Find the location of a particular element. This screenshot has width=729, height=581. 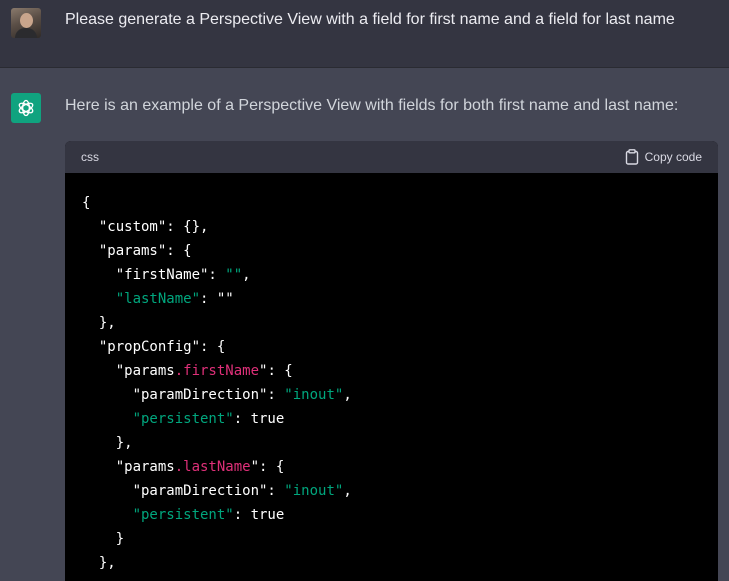

code-line: "propConfig": { is located at coordinates (391, 347).